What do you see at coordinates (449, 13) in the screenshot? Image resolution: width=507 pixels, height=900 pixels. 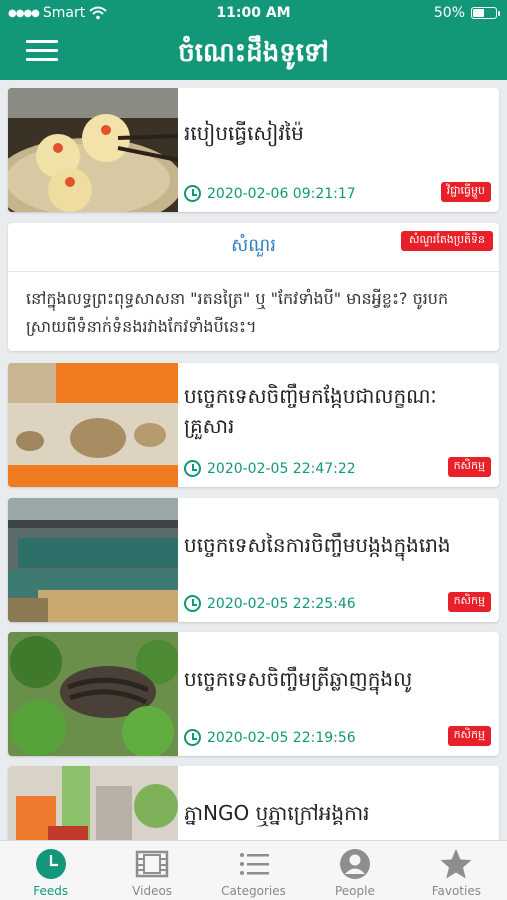 I see `battery-label: 50%` at bounding box center [449, 13].